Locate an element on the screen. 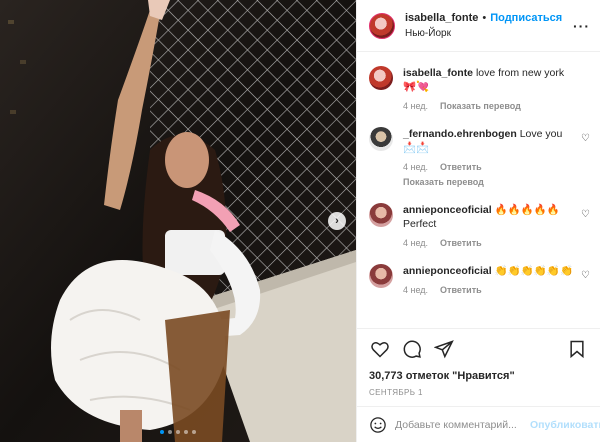  send-icon is located at coordinates (444, 348).